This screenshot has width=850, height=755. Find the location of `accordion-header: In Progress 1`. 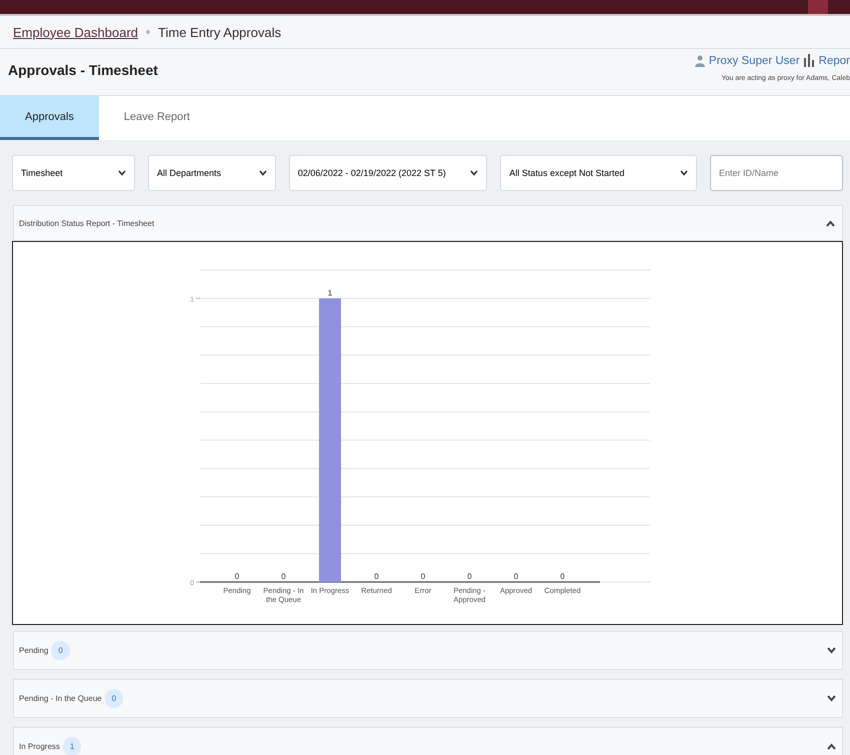

accordion-header: In Progress 1 is located at coordinates (428, 741).